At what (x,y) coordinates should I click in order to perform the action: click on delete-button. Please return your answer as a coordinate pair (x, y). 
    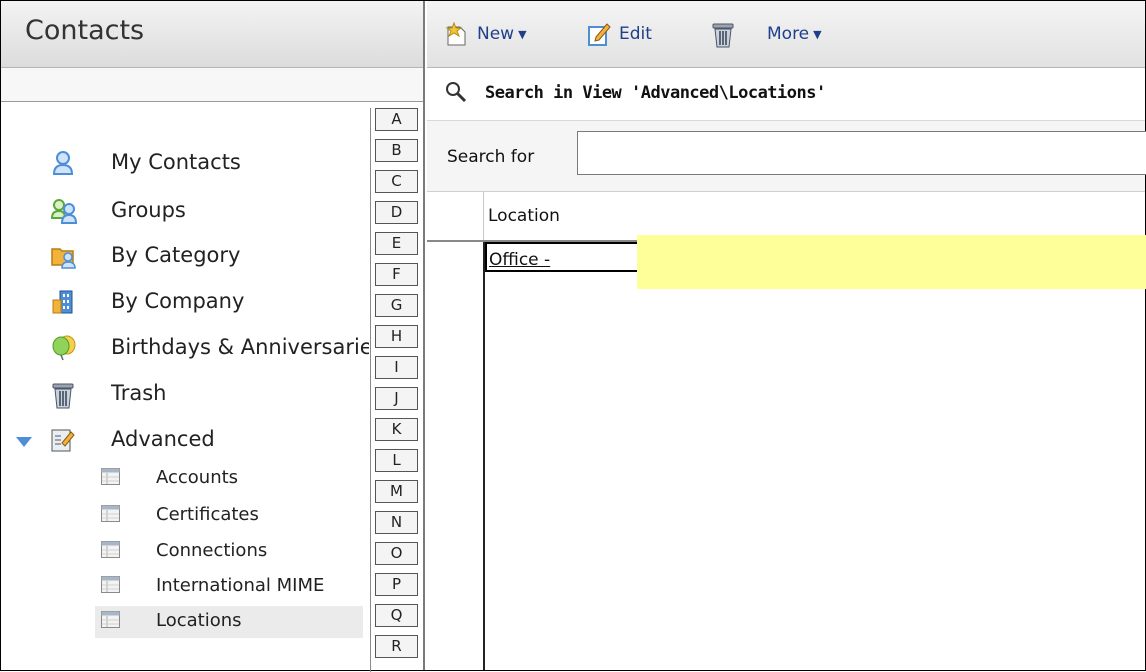
    Looking at the image, I should click on (727, 34).